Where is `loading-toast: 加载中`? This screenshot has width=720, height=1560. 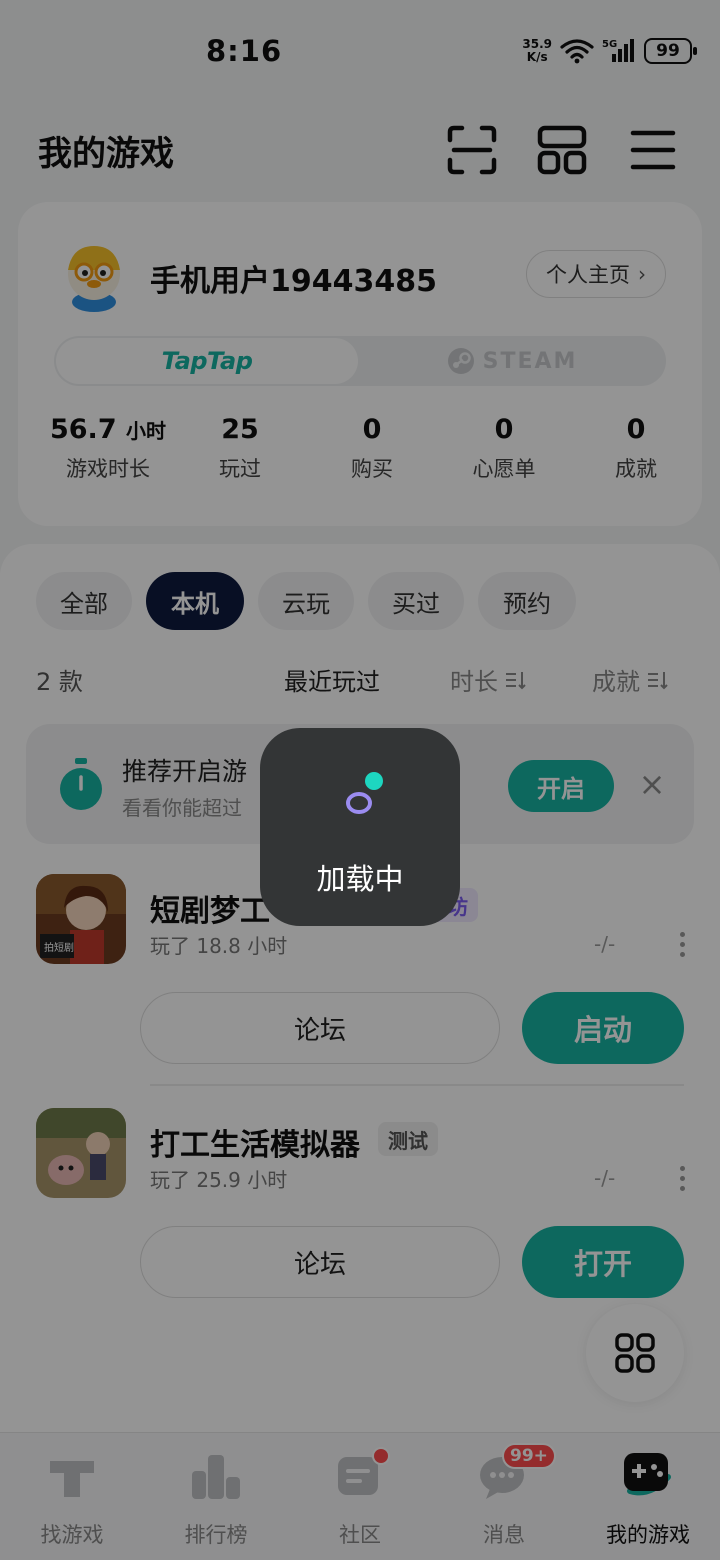
loading-toast: 加载中 is located at coordinates (360, 827).